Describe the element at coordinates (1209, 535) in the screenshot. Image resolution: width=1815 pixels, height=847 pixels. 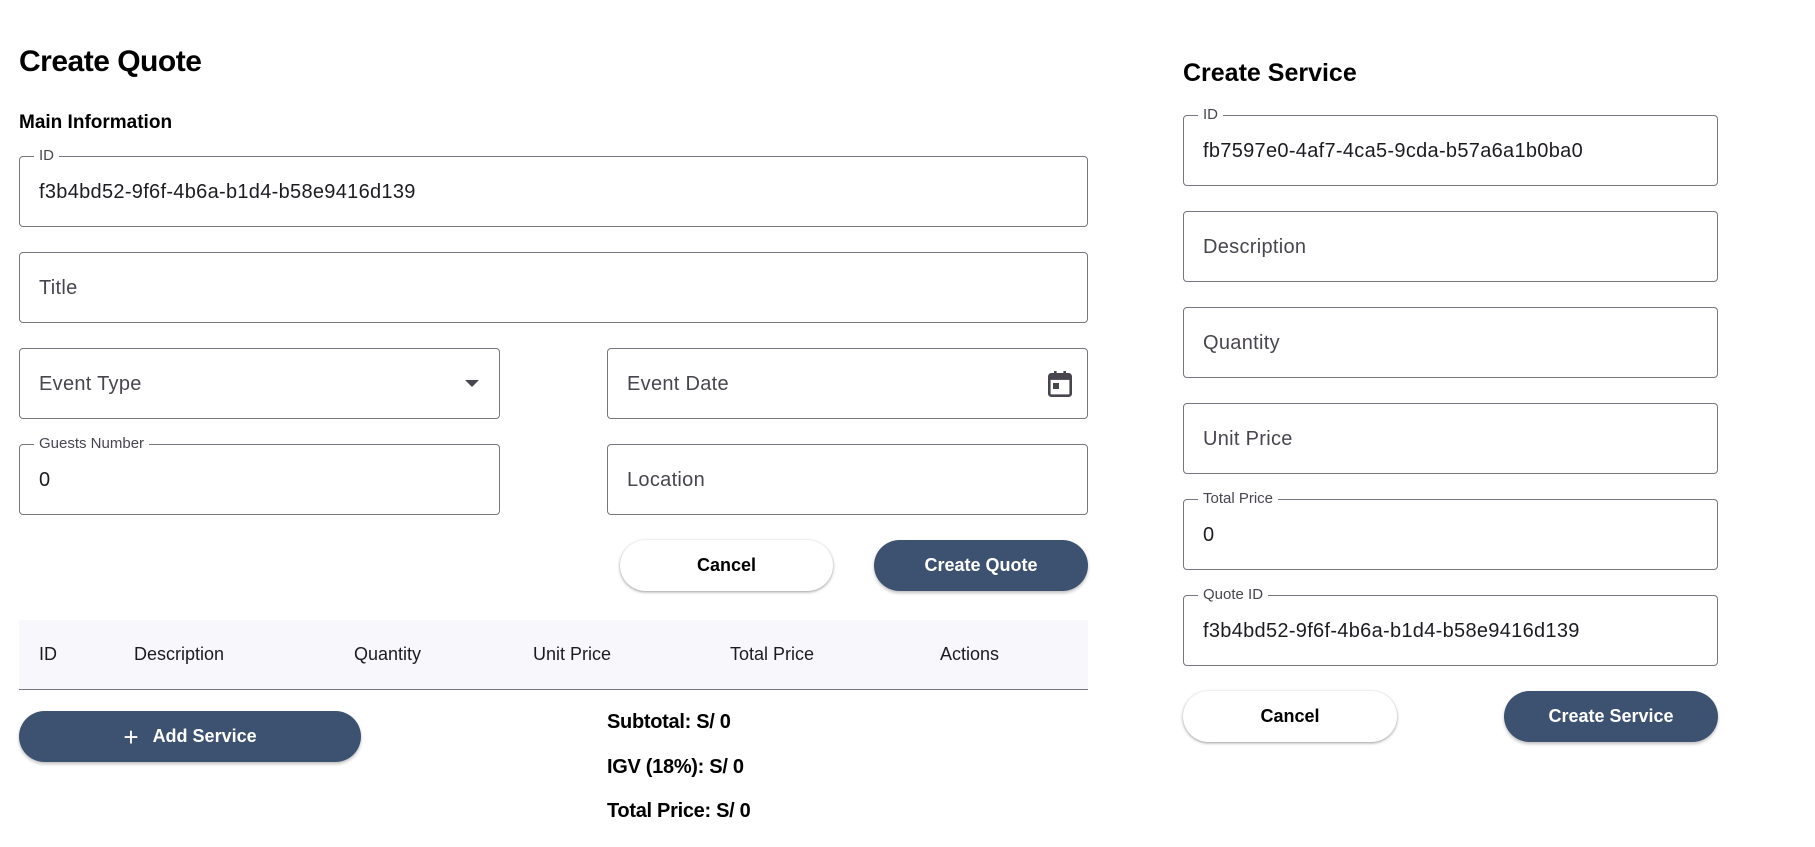
I see `total-price-value: 0` at that location.